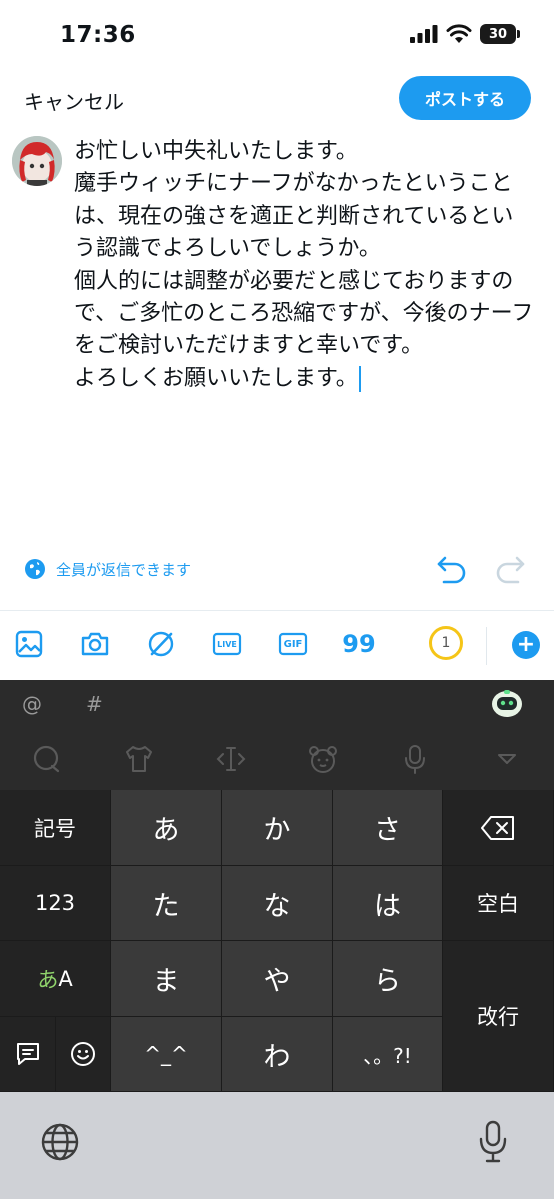 Image resolution: width=554 pixels, height=1199 pixels. I want to click on character-counter: 1, so click(446, 643).